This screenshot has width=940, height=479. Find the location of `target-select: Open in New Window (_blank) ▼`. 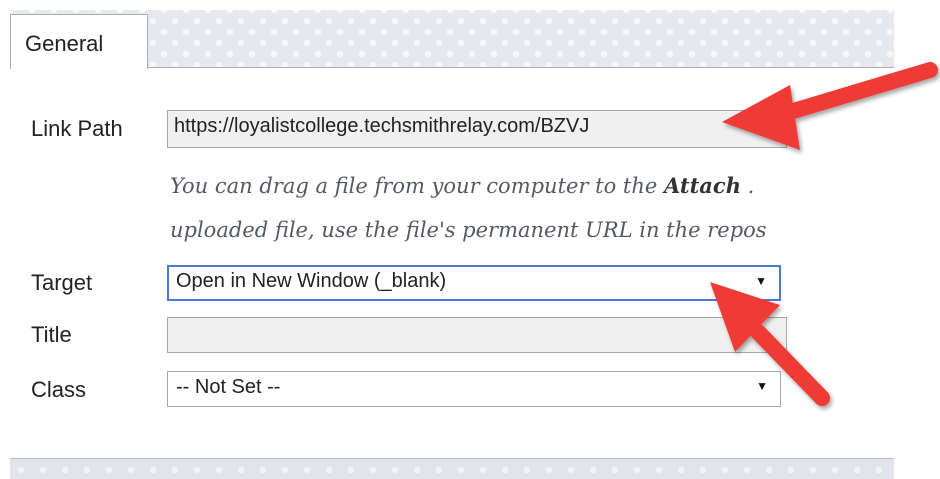

target-select: Open in New Window (_blank) ▼ is located at coordinates (474, 283).